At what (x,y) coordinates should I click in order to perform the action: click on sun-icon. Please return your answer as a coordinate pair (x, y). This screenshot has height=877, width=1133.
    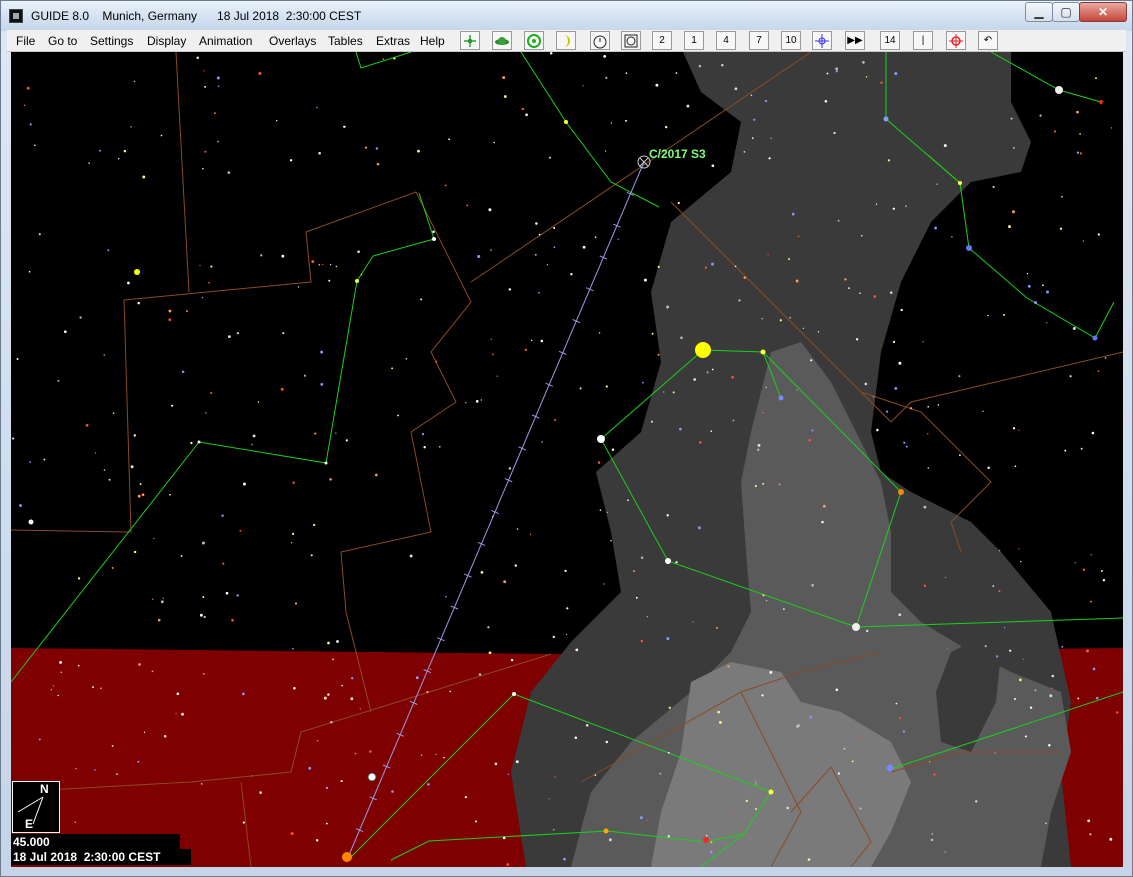
    Looking at the image, I should click on (534, 40).